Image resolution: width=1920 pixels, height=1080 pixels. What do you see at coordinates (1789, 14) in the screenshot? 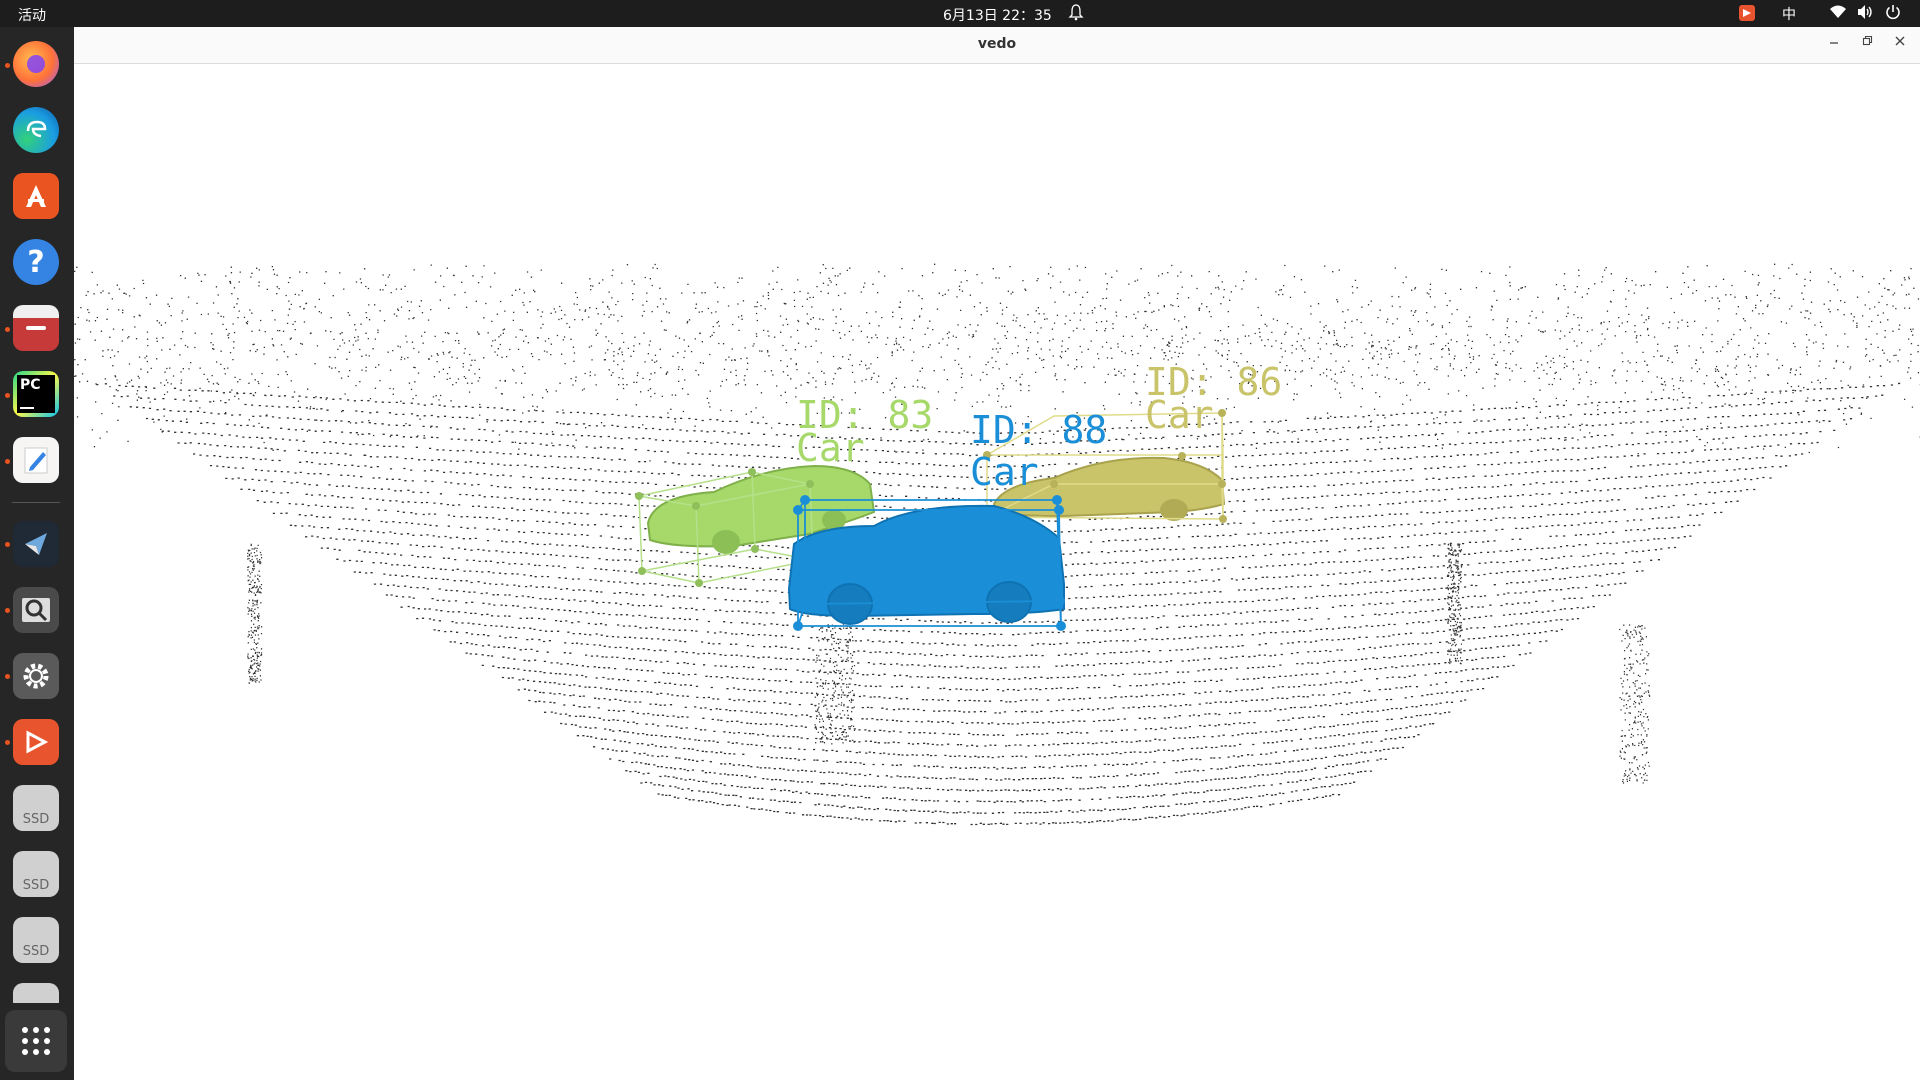
I see `input-method-indicator: 中` at bounding box center [1789, 14].